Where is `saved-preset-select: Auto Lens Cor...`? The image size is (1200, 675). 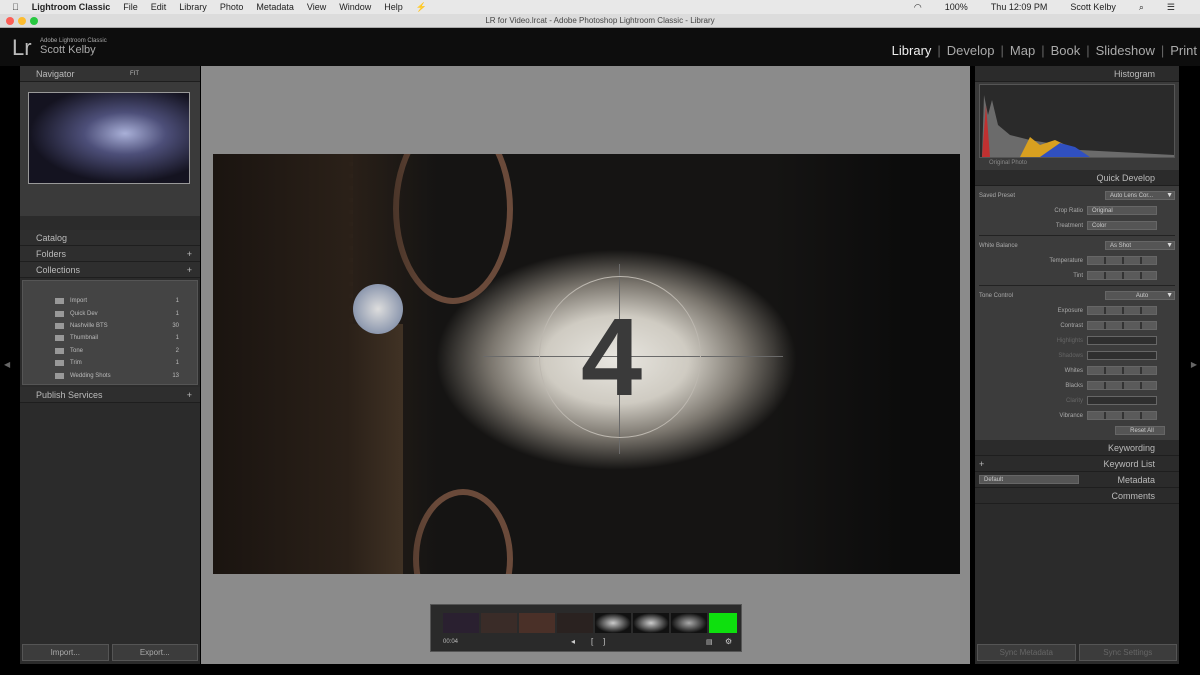
saved-preset-select: Auto Lens Cor... is located at coordinates (1140, 195).